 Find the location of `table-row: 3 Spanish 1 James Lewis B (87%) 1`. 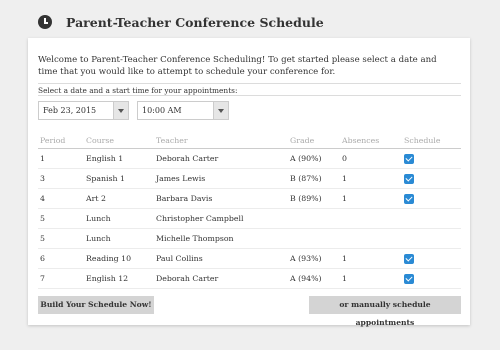

table-row: 3 Spanish 1 James Lewis B (87%) 1 is located at coordinates (249, 178).